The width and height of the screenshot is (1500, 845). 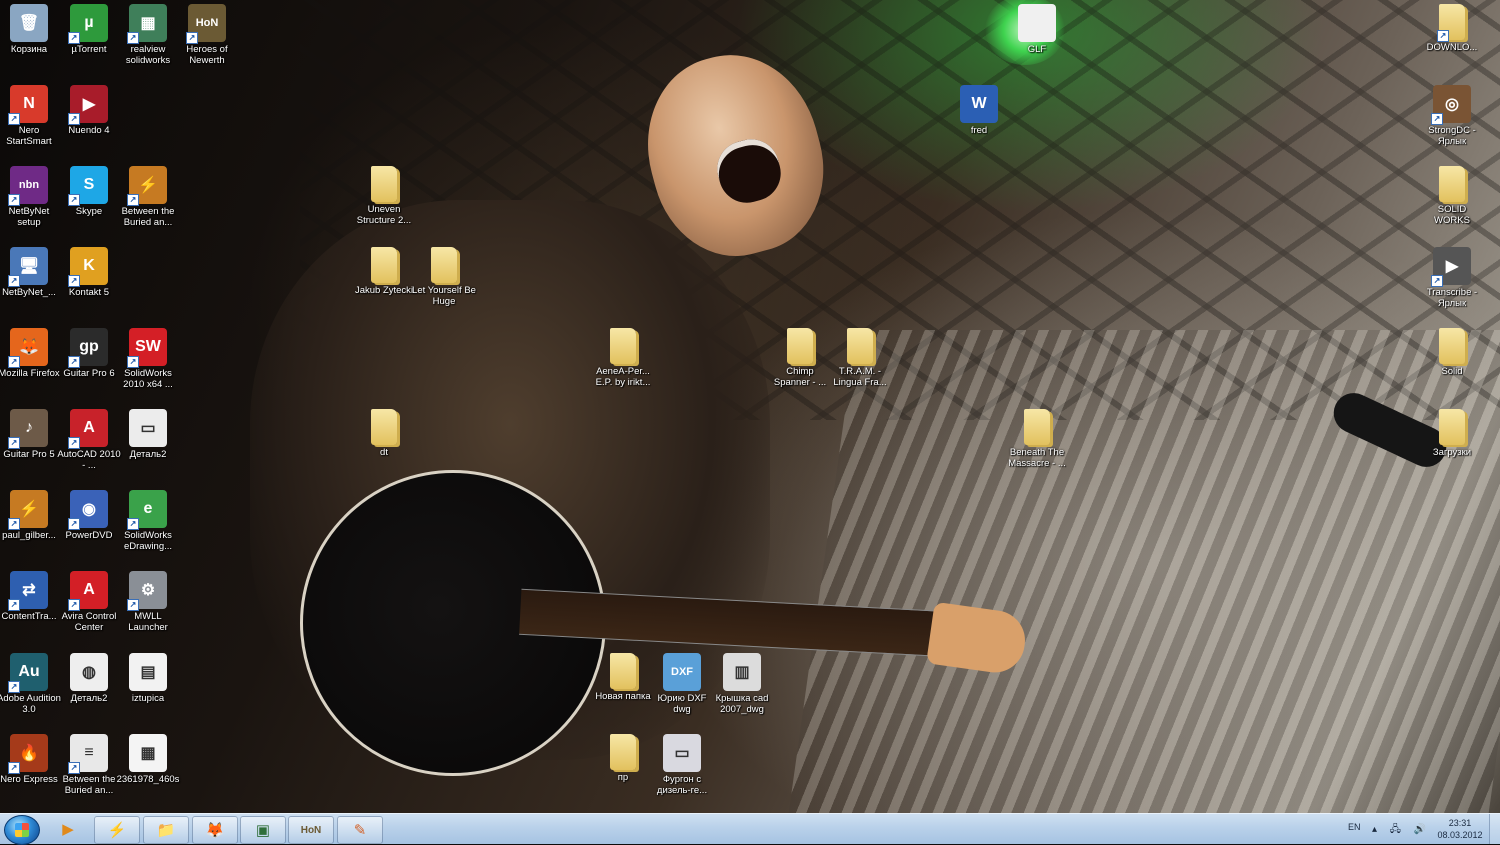 What do you see at coordinates (89, 622) in the screenshot?
I see `desktop-icon-label: Avira Control Center` at bounding box center [89, 622].